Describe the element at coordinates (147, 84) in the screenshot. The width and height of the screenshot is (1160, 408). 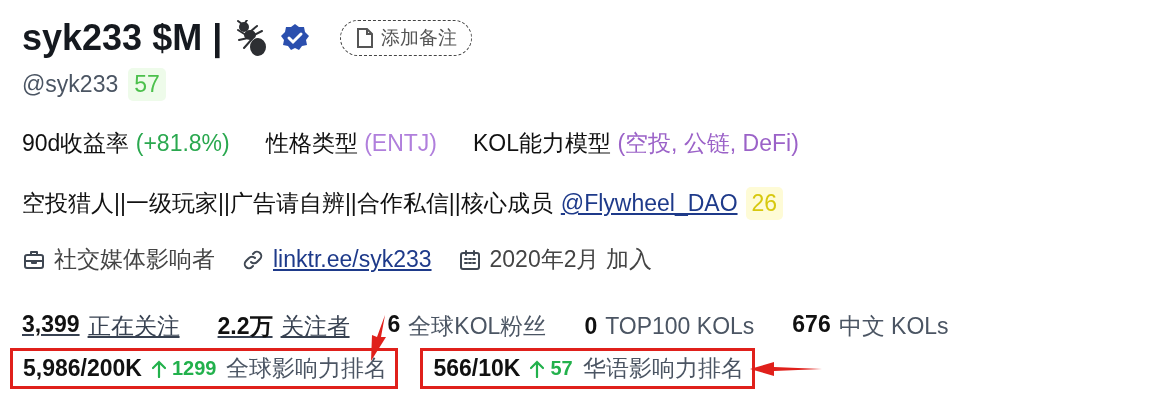
I see `score-badge: 57` at that location.